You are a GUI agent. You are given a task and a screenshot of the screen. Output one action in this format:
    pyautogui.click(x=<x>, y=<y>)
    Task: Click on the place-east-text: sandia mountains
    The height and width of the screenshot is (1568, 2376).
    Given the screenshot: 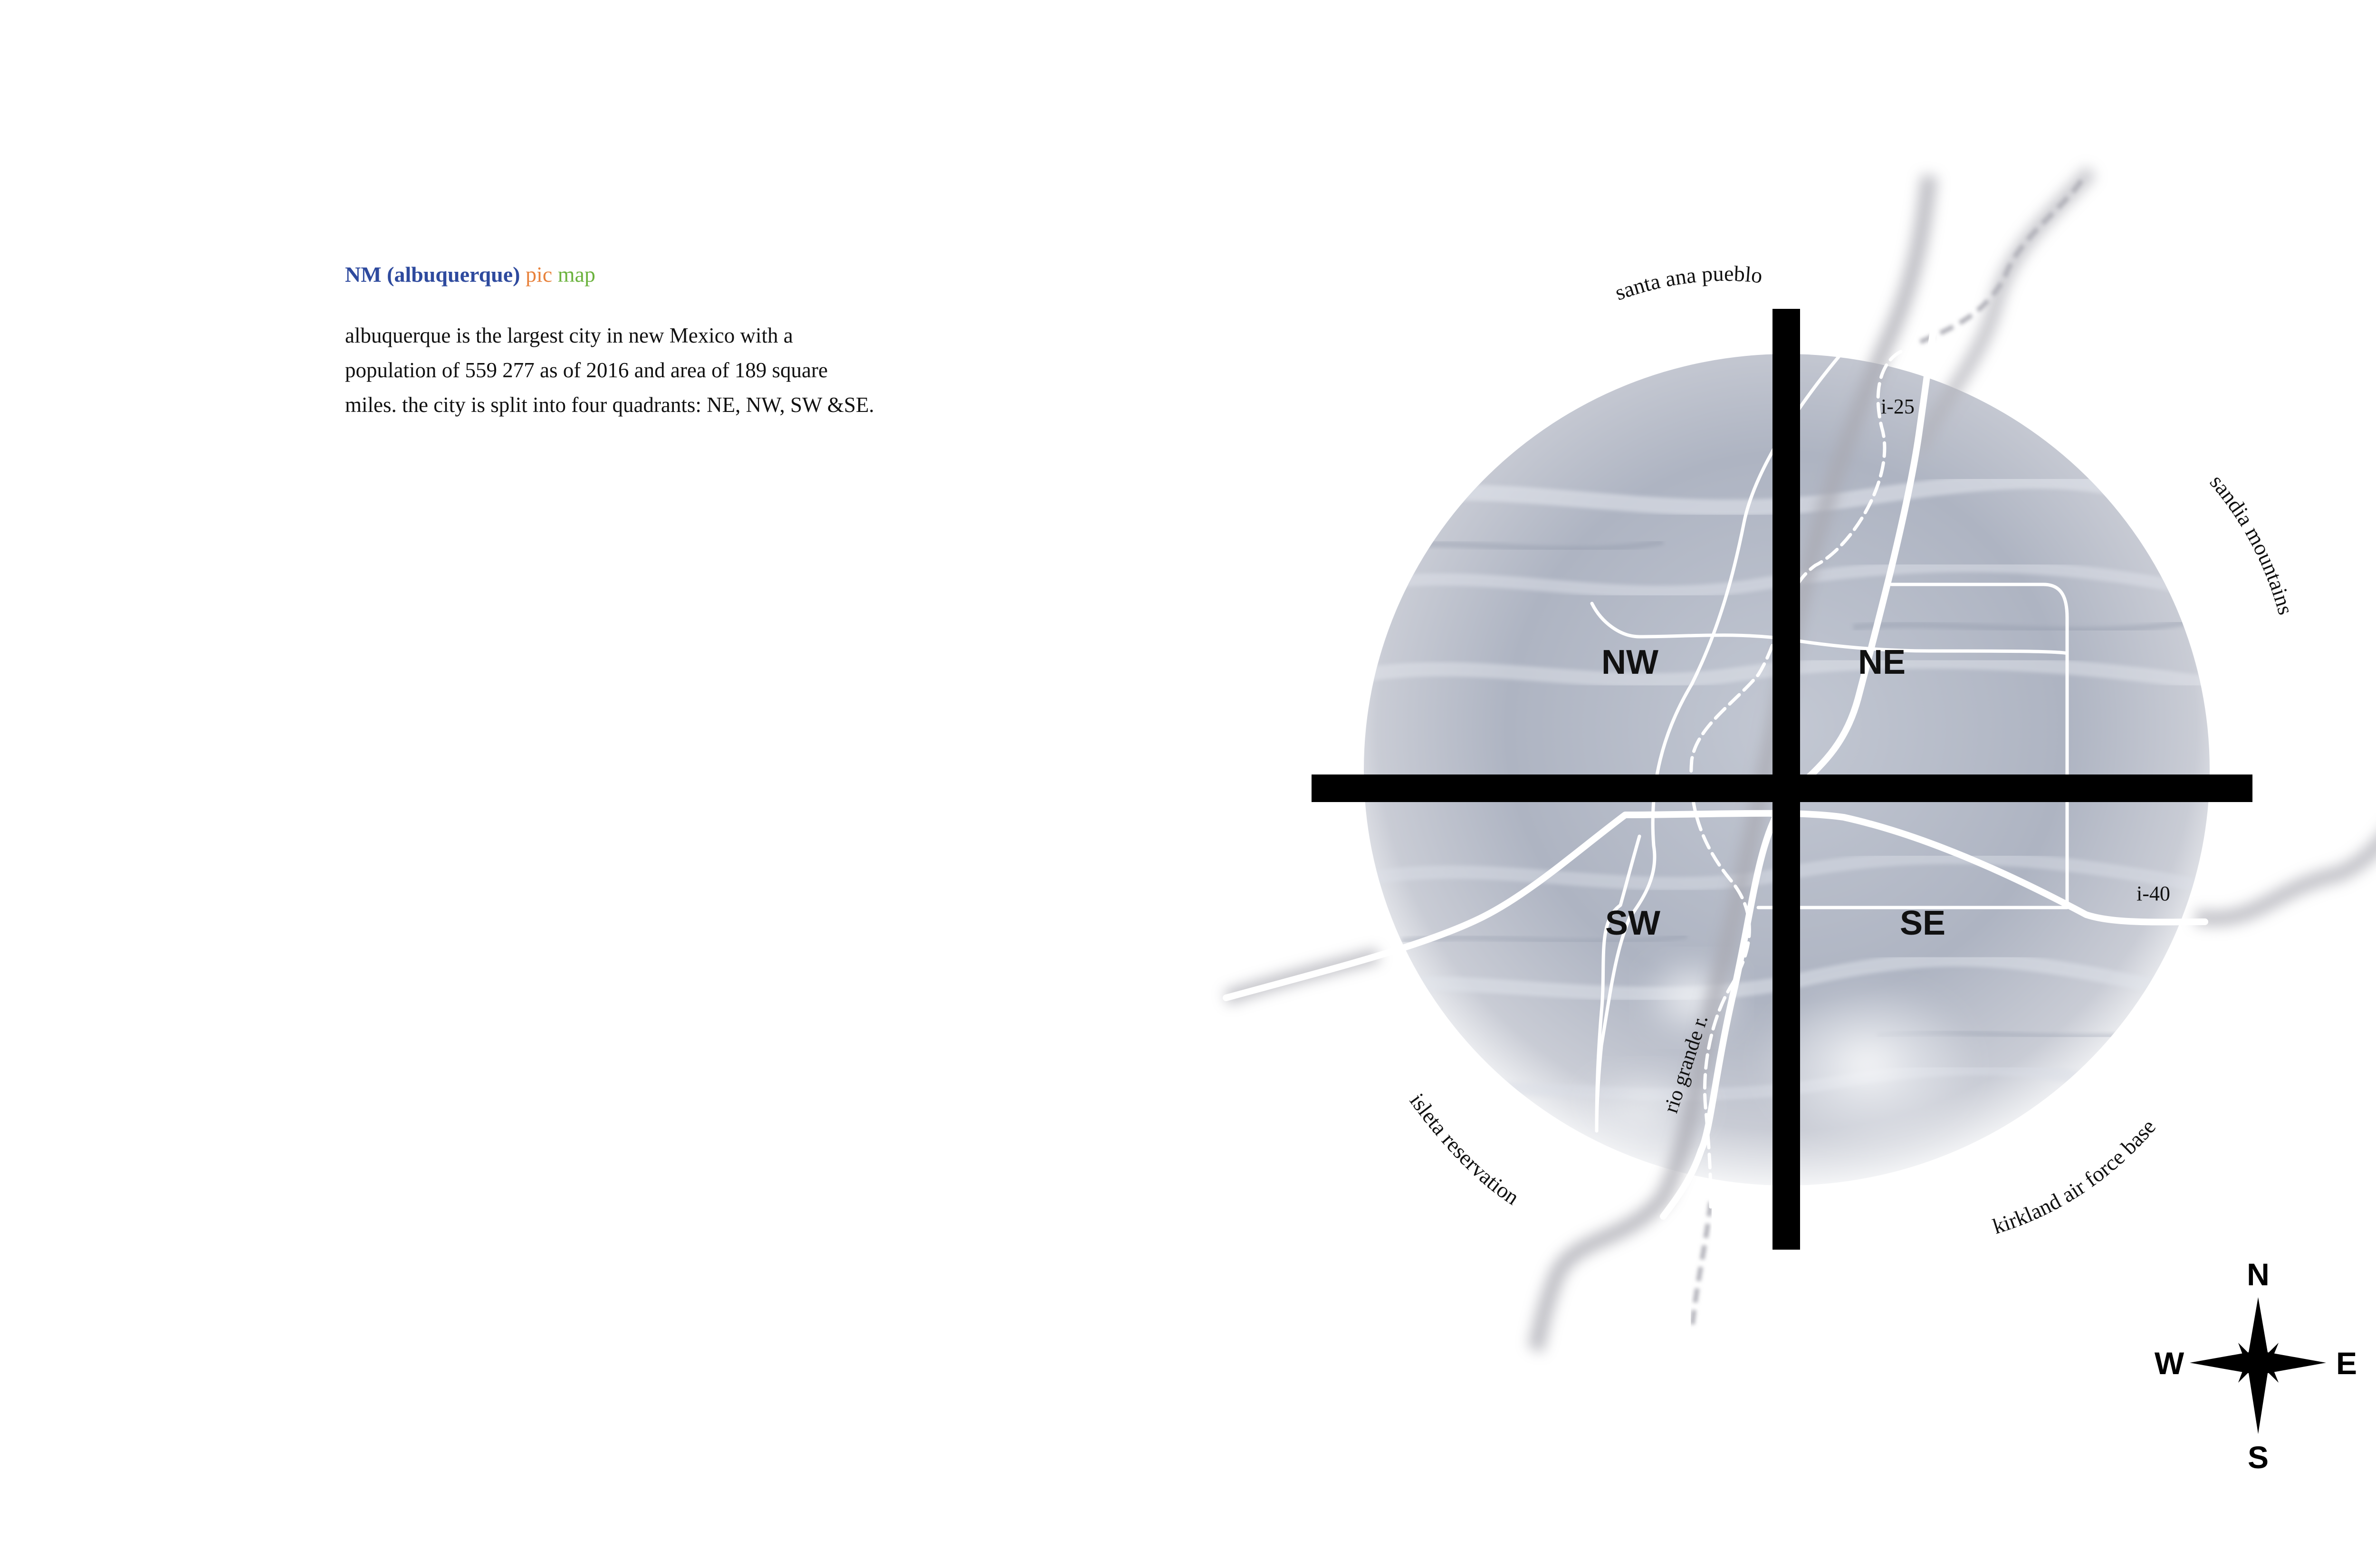 What is the action you would take?
    pyautogui.click(x=2251, y=544)
    